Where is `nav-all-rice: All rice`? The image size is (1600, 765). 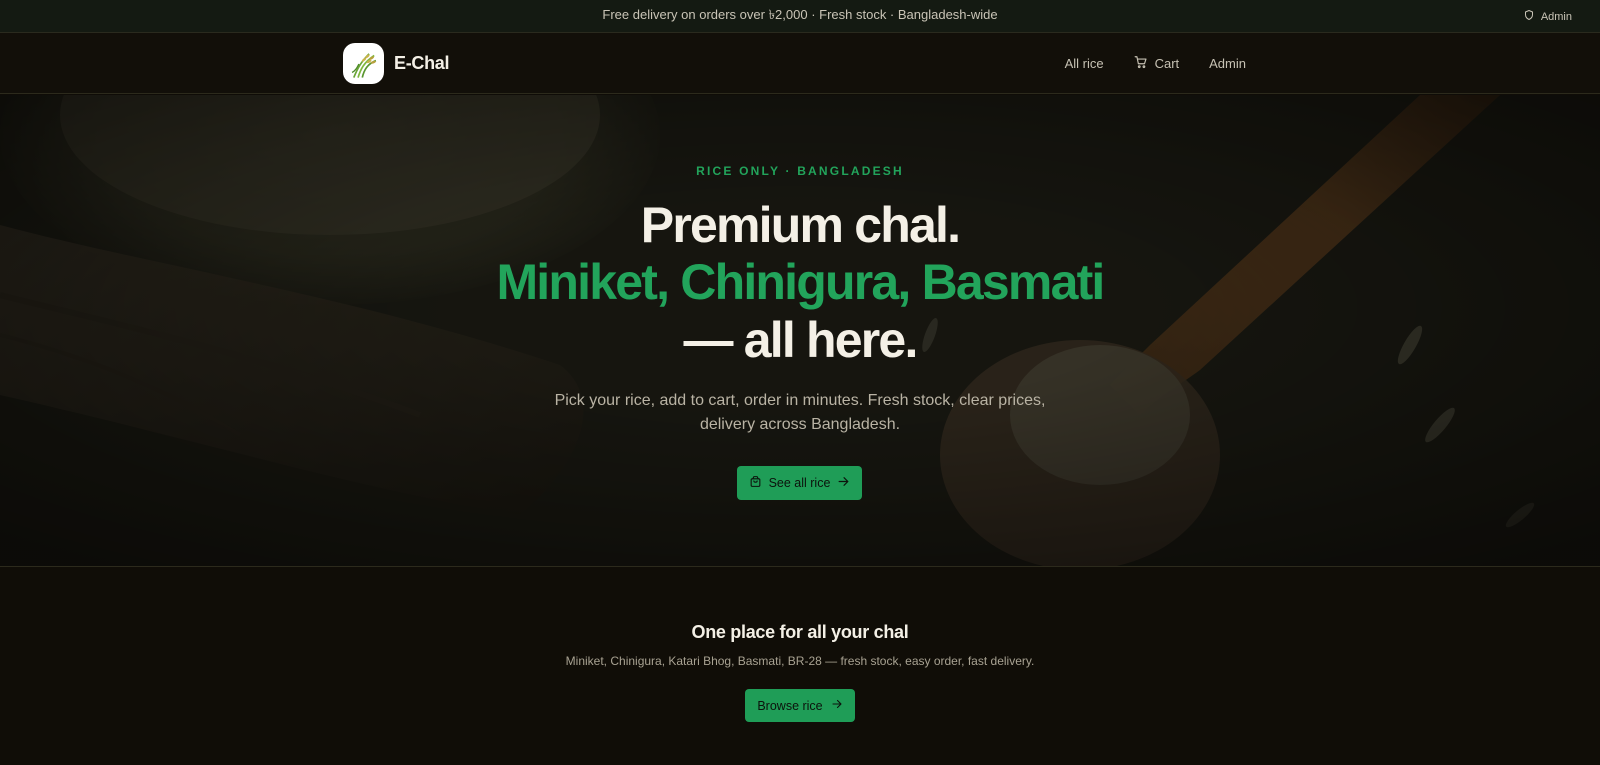
nav-all-rice: All rice is located at coordinates (1084, 63).